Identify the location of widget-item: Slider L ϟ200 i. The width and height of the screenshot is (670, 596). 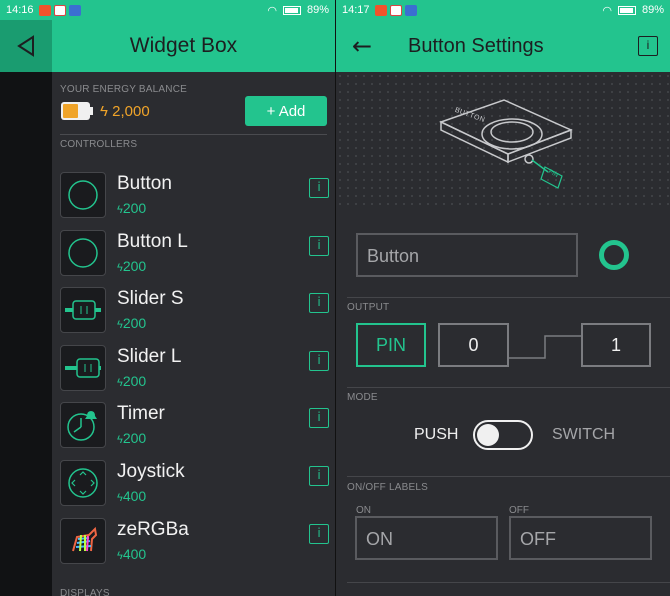
(193, 370).